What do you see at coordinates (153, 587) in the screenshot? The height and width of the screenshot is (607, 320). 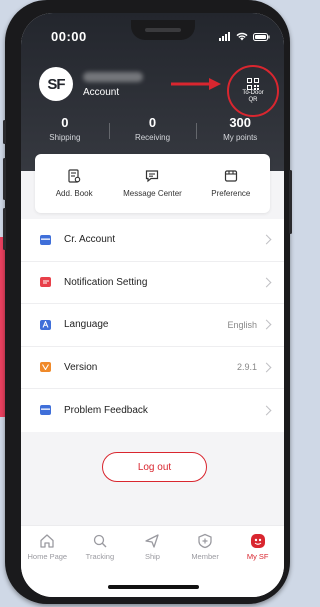 I see `home-indicator` at bounding box center [153, 587].